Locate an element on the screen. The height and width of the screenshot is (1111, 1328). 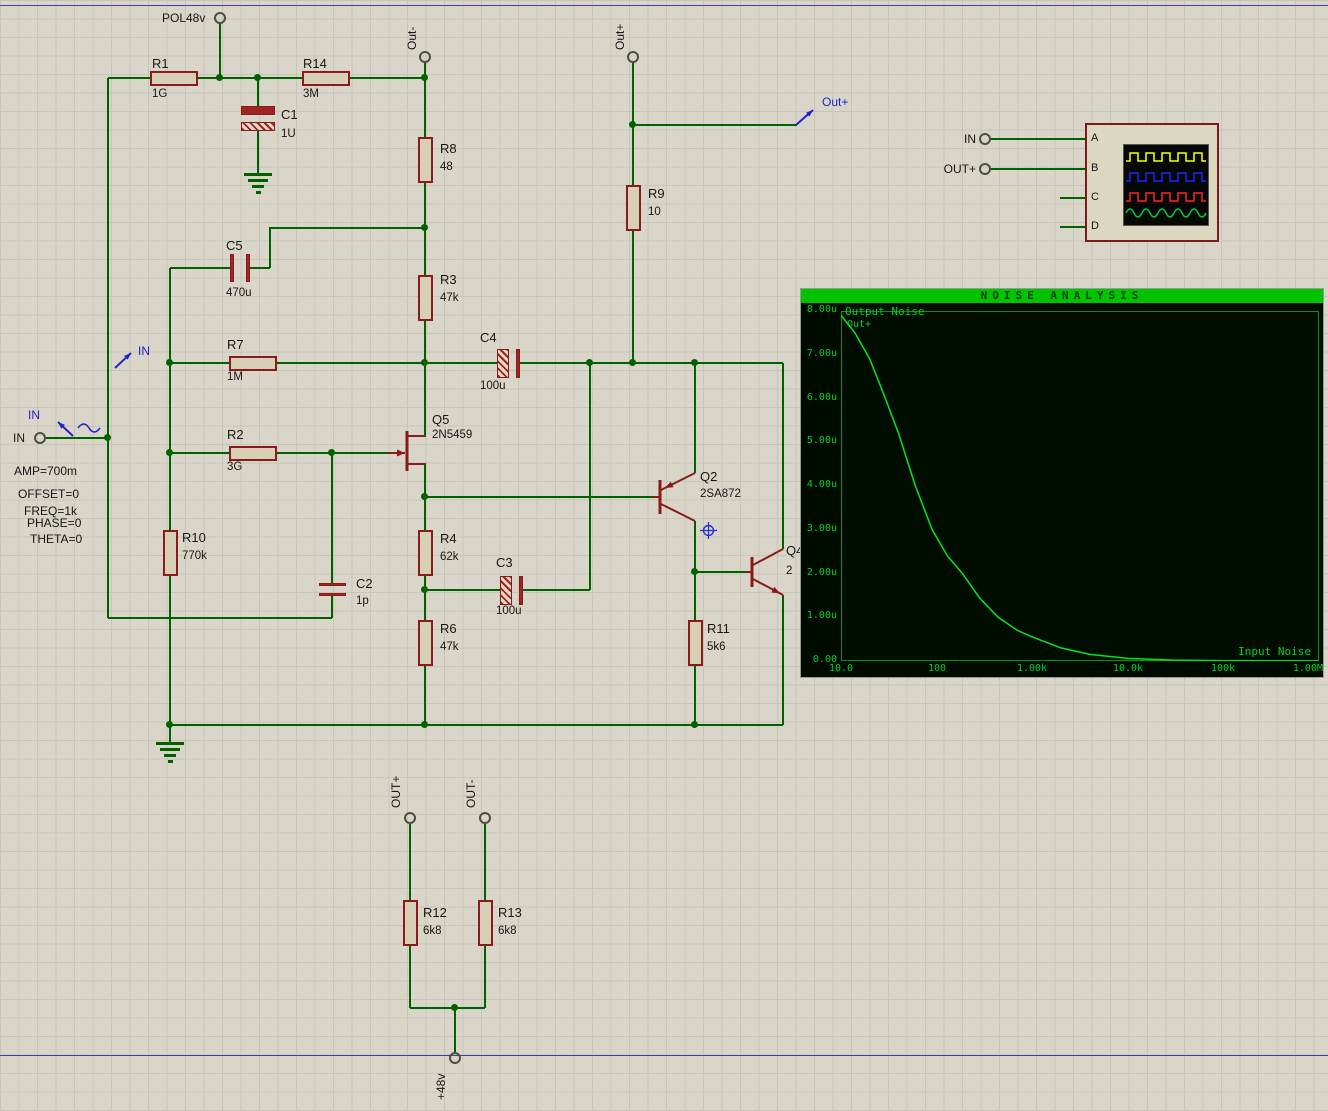
resistor-R7 is located at coordinates (253, 363).